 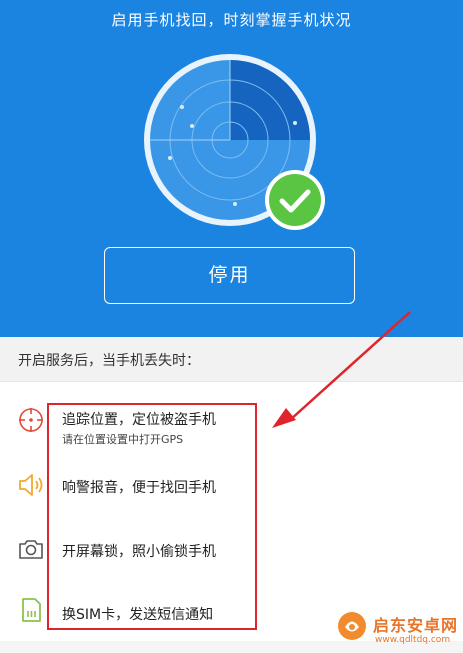 What do you see at coordinates (416, 625) in the screenshot?
I see `watermark-name: 启东安卓网` at bounding box center [416, 625].